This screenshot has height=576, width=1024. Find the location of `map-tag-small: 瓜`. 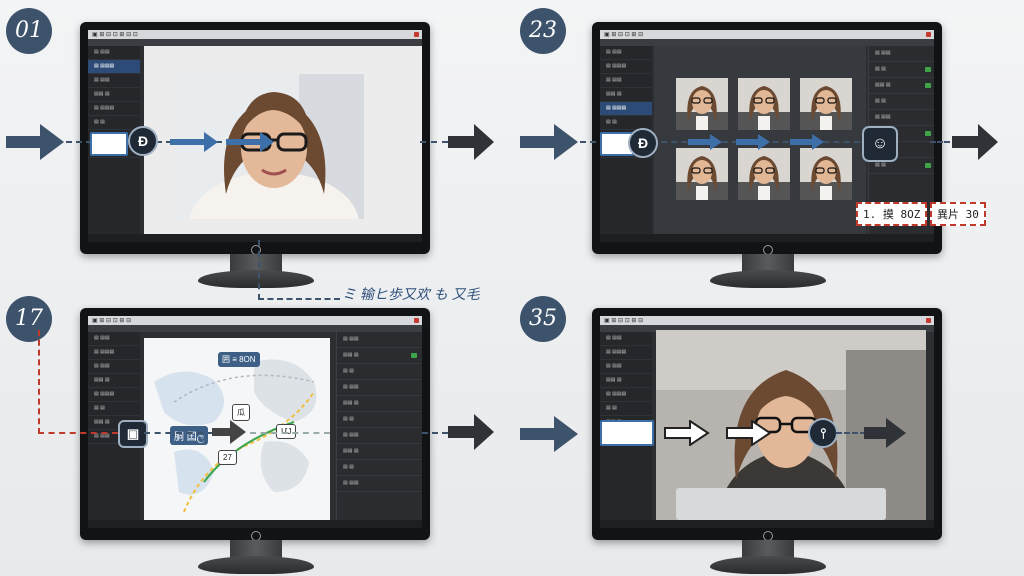

map-tag-small: 瓜 is located at coordinates (241, 412).